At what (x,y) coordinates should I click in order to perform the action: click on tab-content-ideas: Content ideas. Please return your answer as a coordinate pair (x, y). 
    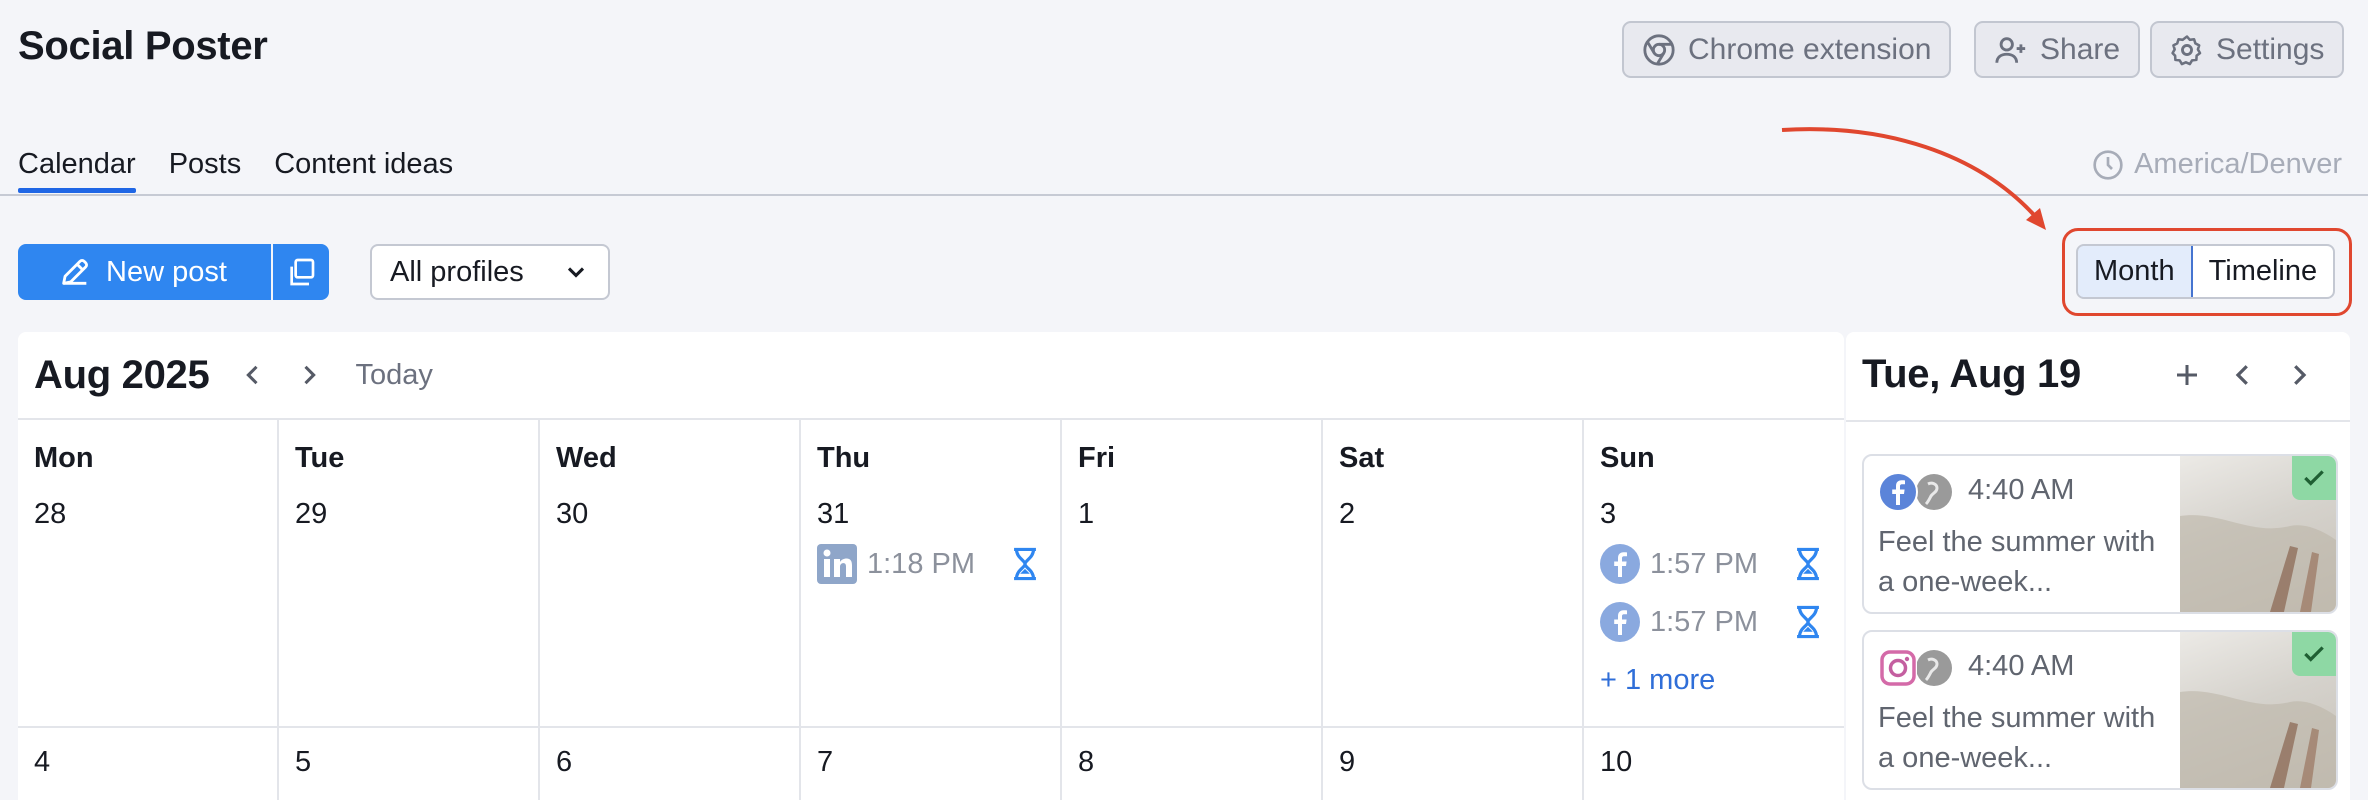
    Looking at the image, I should click on (363, 170).